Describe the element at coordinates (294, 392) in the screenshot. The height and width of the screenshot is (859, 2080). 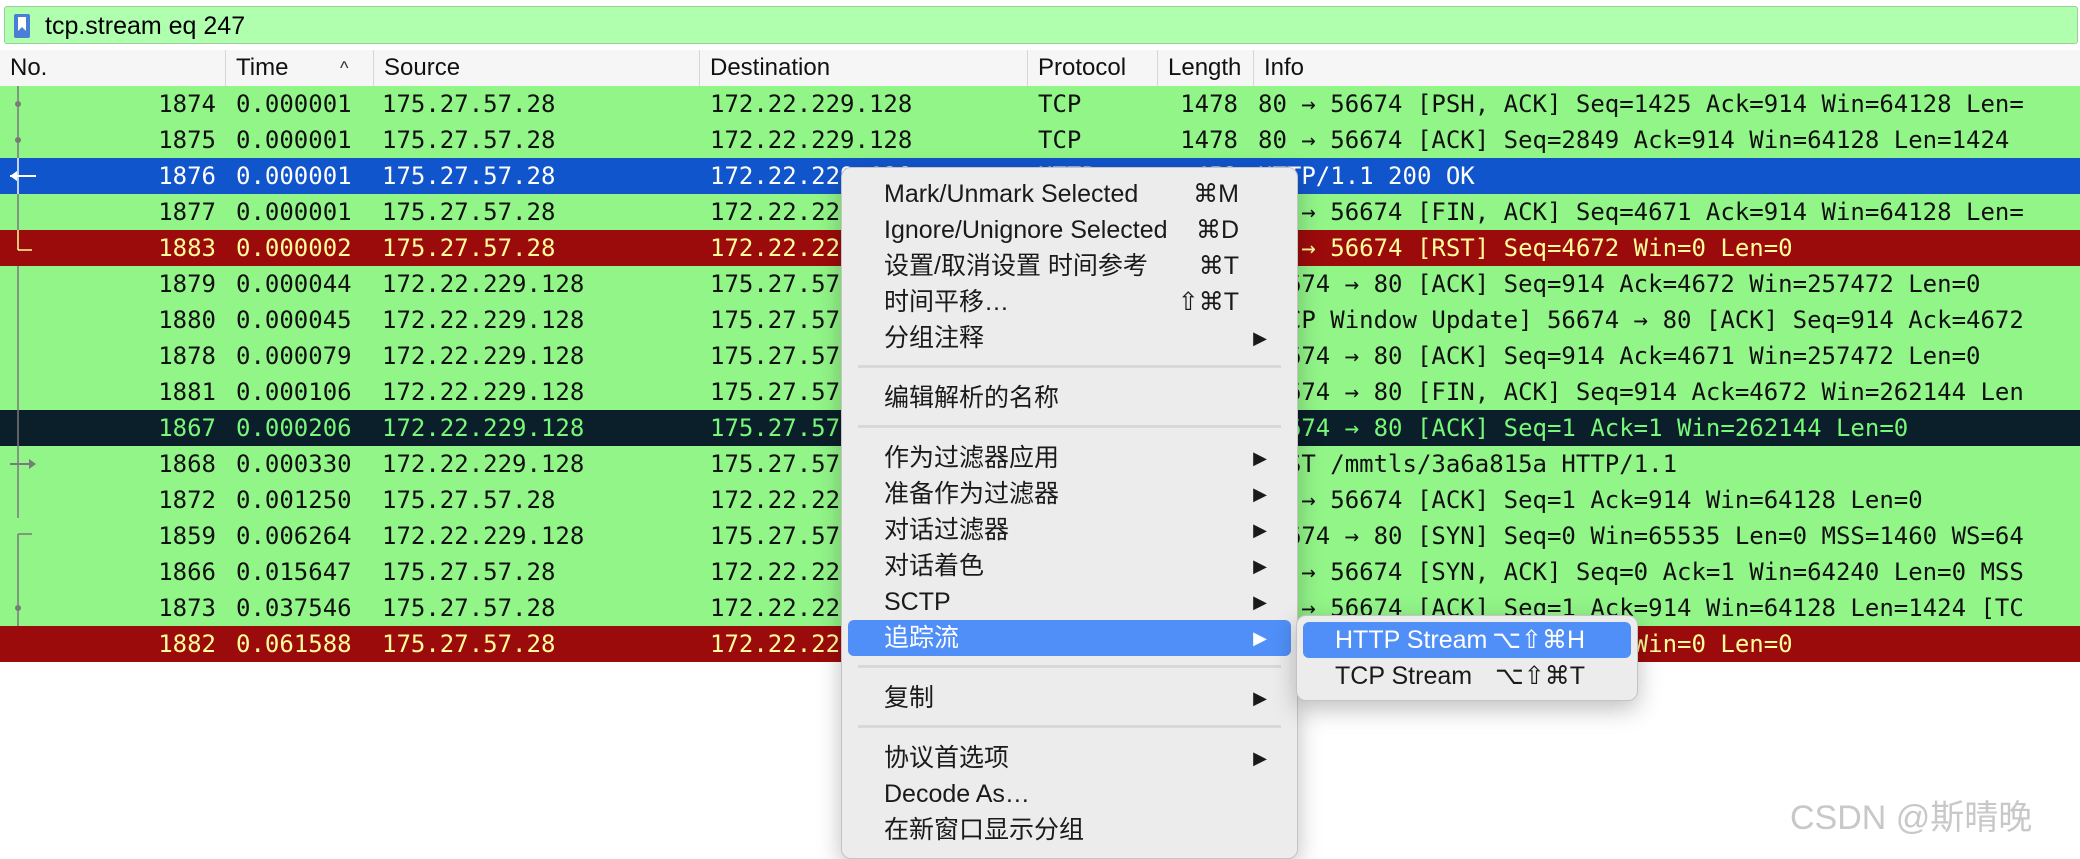
I see `packet-time: 0.000106` at that location.